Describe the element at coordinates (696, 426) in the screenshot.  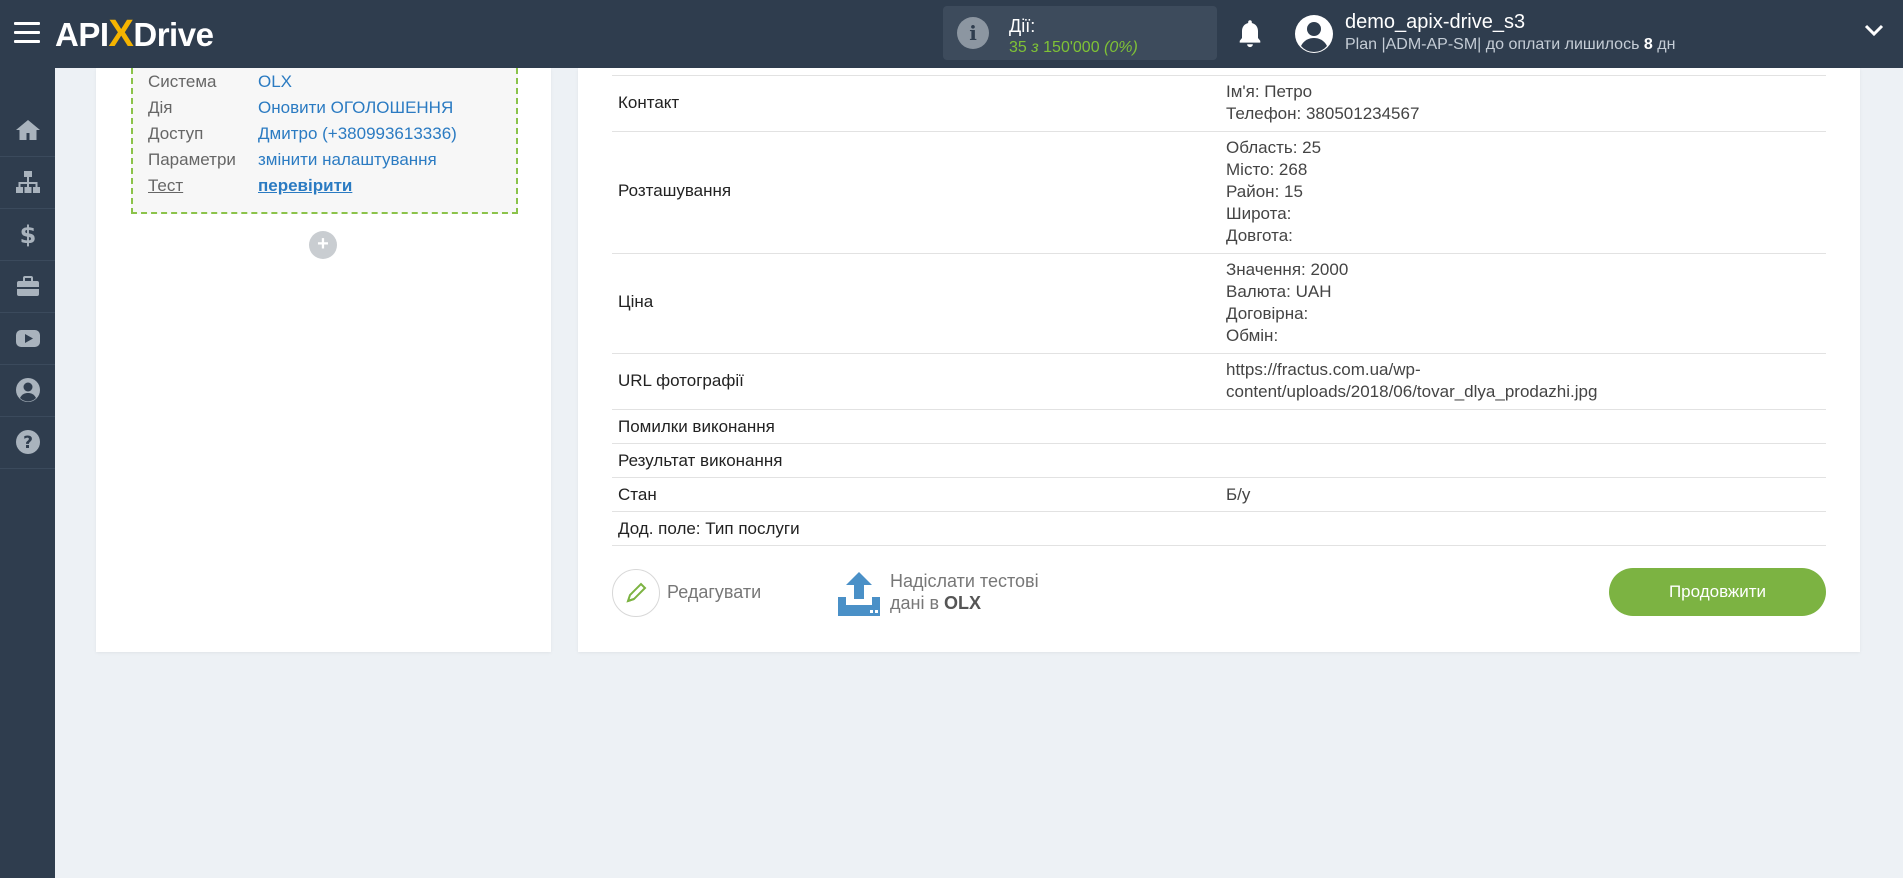
I see `field-name: Помилки виконання` at that location.